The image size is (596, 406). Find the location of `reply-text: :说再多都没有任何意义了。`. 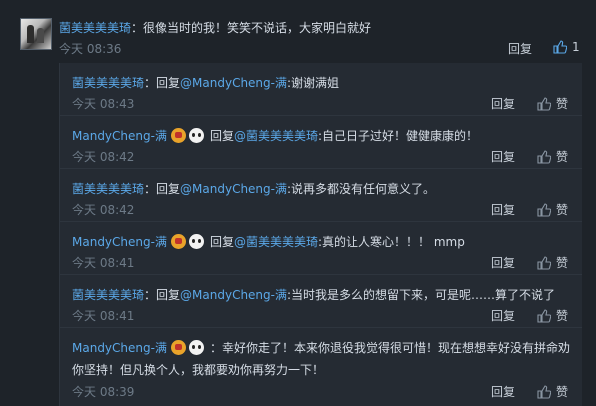

reply-text: :说再多都没有任何意义了。 is located at coordinates (361, 189).